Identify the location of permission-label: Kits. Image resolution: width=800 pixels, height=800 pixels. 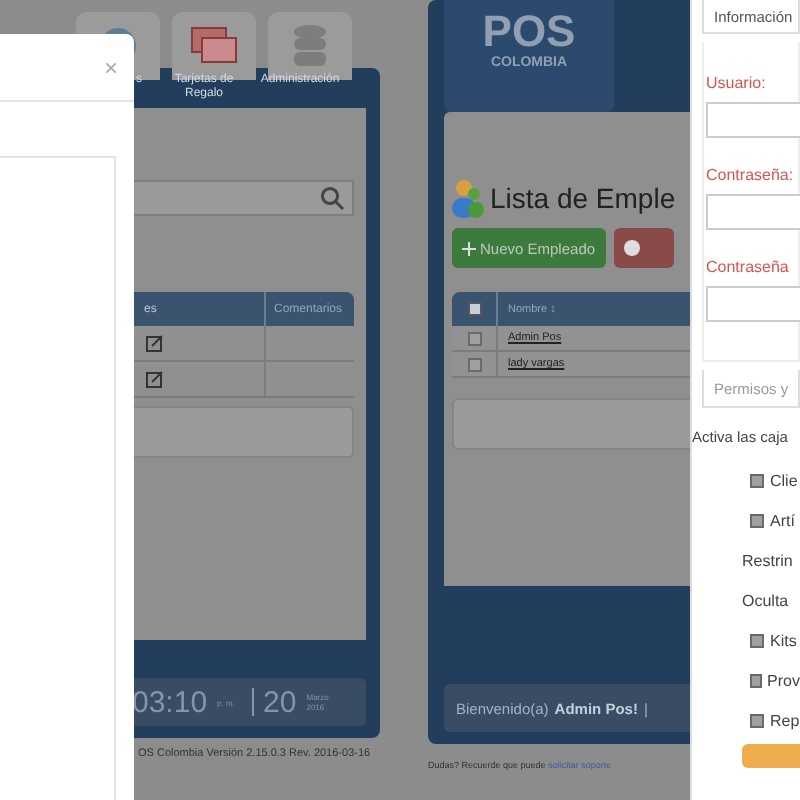
(783, 640).